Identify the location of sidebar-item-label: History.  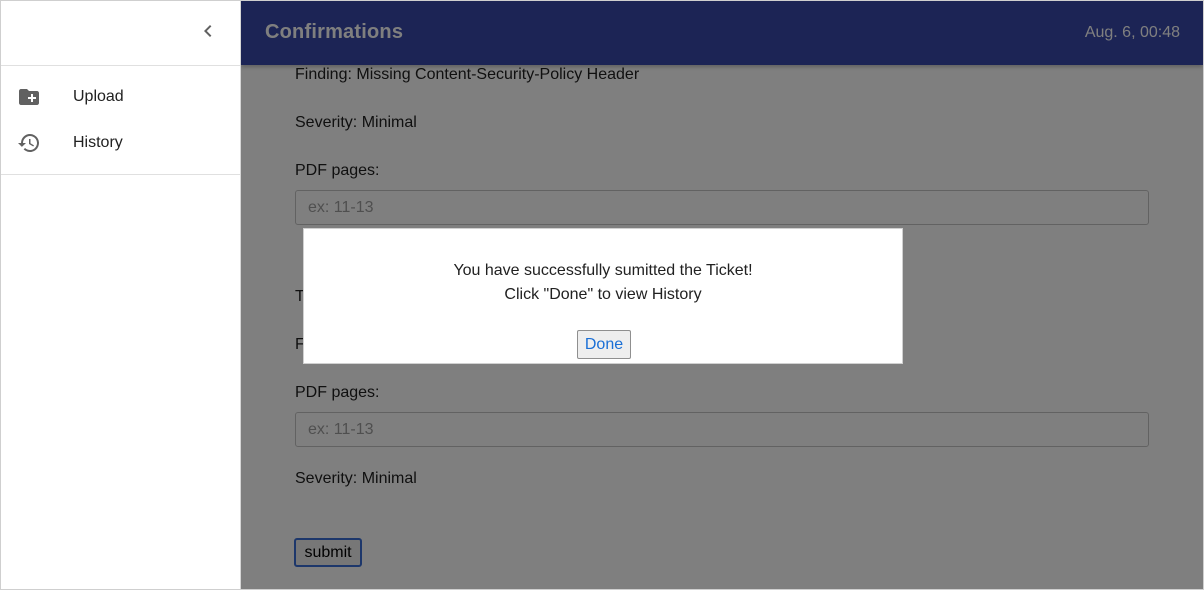
(98, 142).